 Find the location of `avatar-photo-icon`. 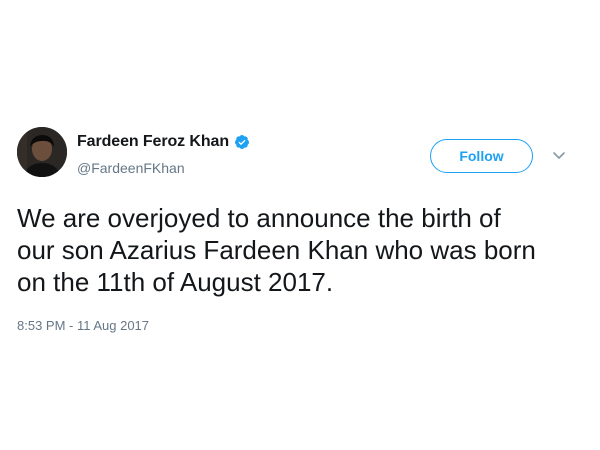

avatar-photo-icon is located at coordinates (42, 152).